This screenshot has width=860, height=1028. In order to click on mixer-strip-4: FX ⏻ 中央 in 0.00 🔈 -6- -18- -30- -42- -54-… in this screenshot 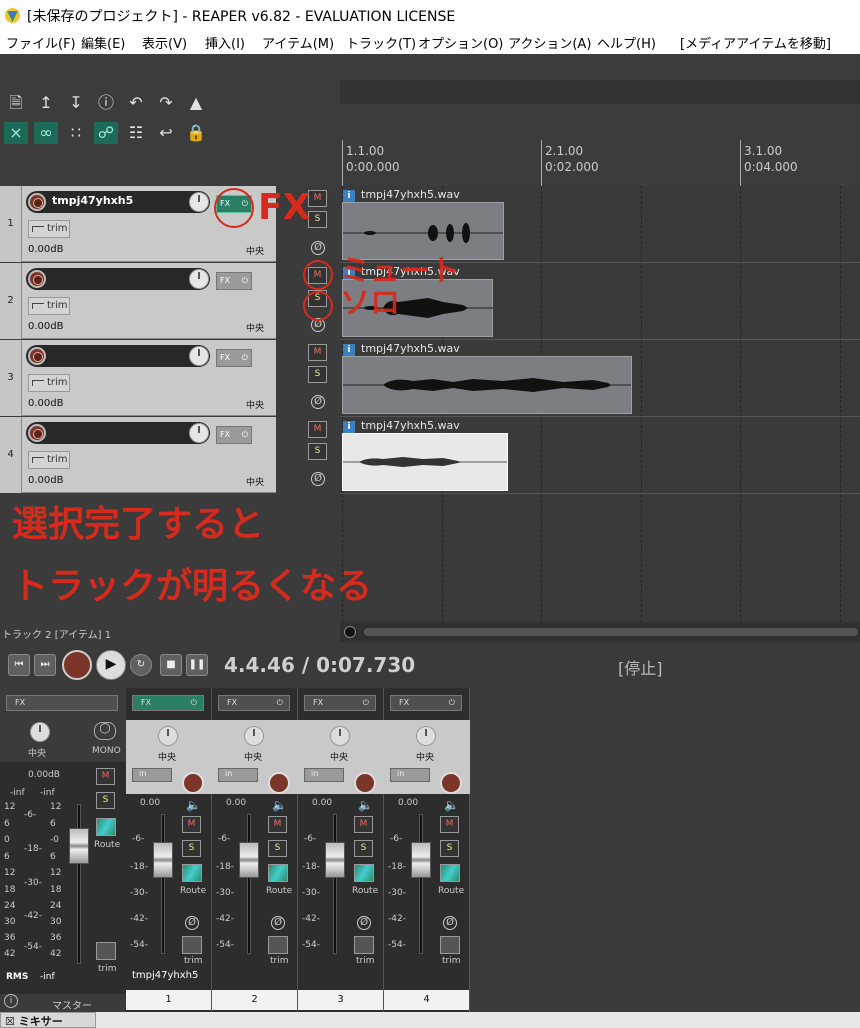, I will do `click(427, 850)`.